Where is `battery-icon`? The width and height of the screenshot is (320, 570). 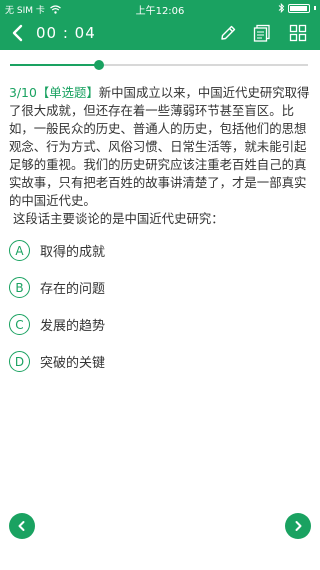
battery-icon is located at coordinates (299, 8).